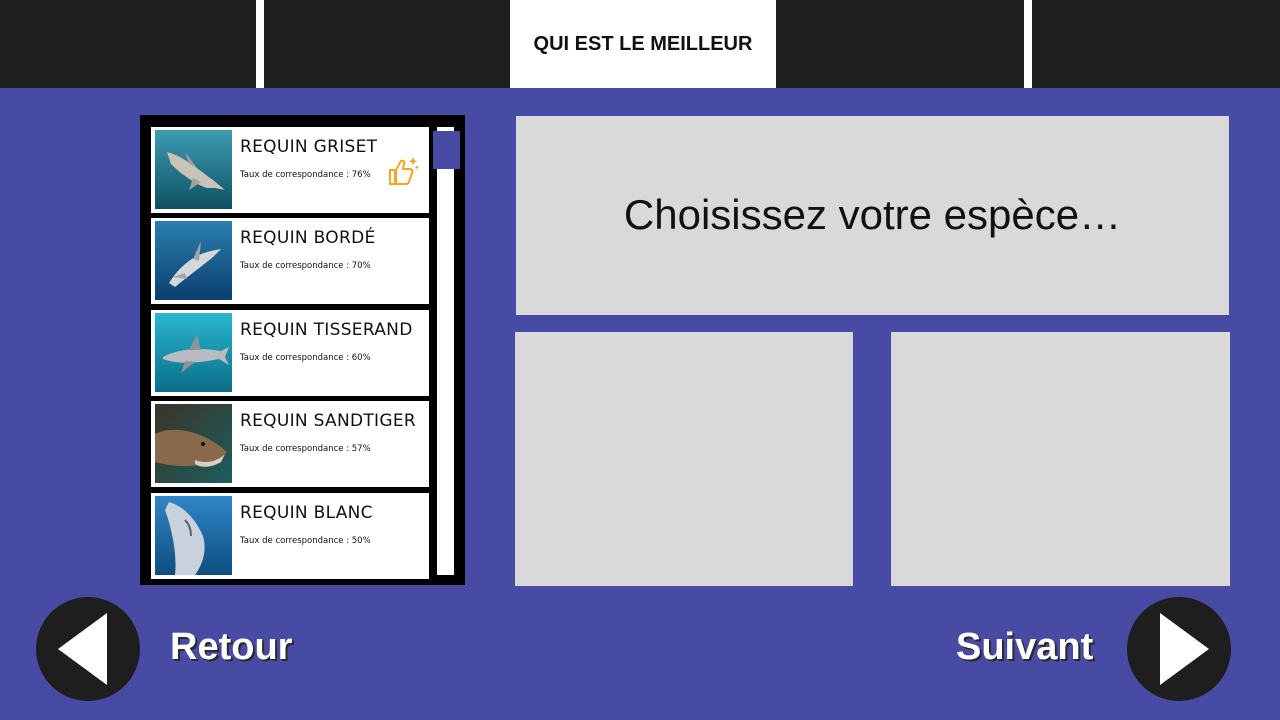 Image resolution: width=1280 pixels, height=720 pixels. I want to click on triangle-right-icon, so click(1184, 649).